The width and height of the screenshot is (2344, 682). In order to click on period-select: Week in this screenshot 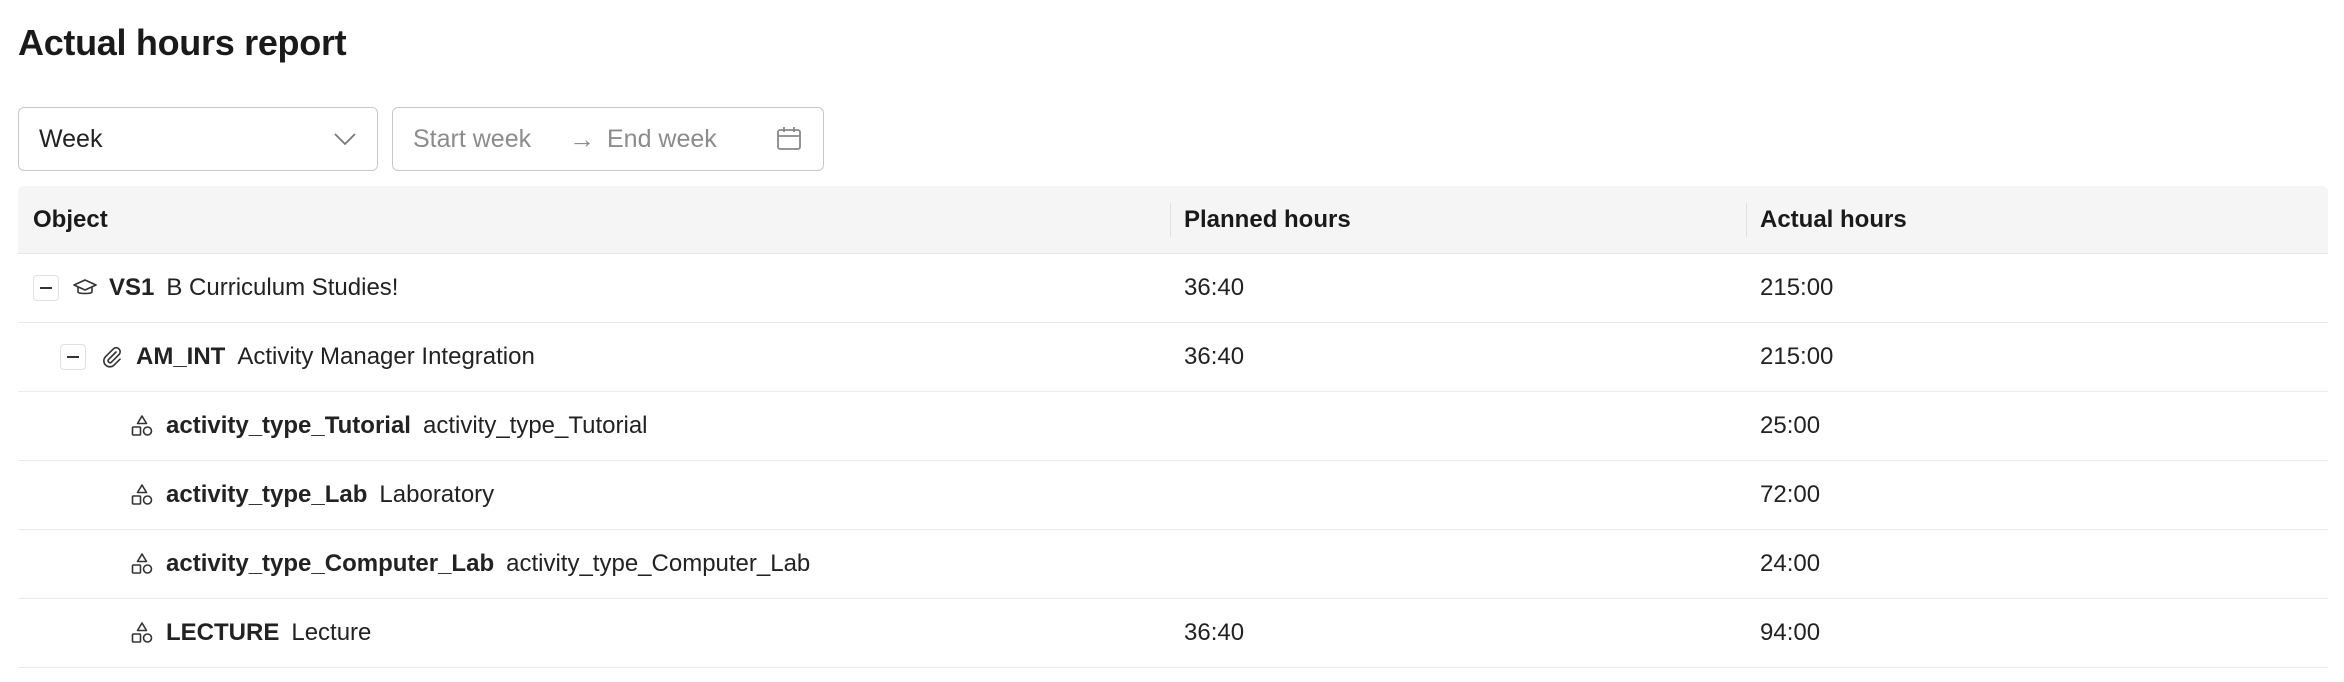, I will do `click(198, 139)`.